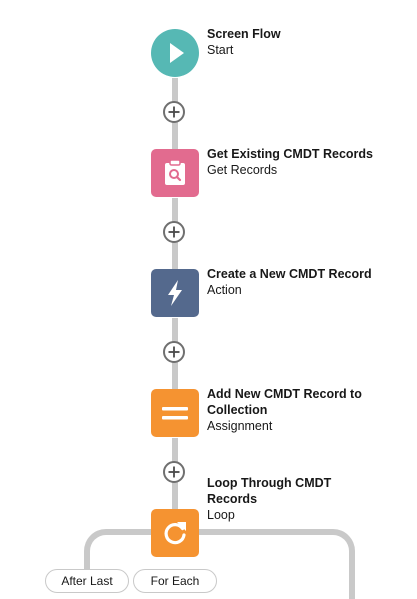 The height and width of the screenshot is (599, 417). I want to click on loop-node-label: Loop Through CMDT Records Loop, so click(307, 499).